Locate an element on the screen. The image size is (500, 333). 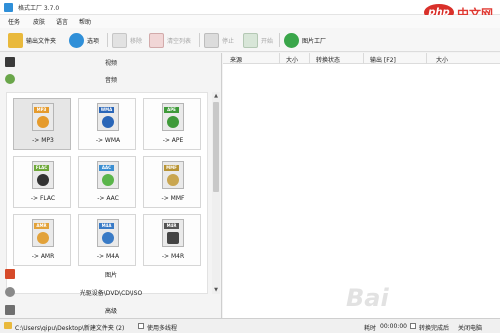
menu-bar: 任务 皮肤 语言 帮助 is located at coordinates (250, 21).